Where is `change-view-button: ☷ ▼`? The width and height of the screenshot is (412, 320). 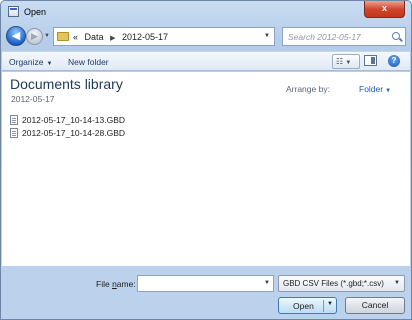
change-view-button: ☷ ▼ is located at coordinates (346, 61).